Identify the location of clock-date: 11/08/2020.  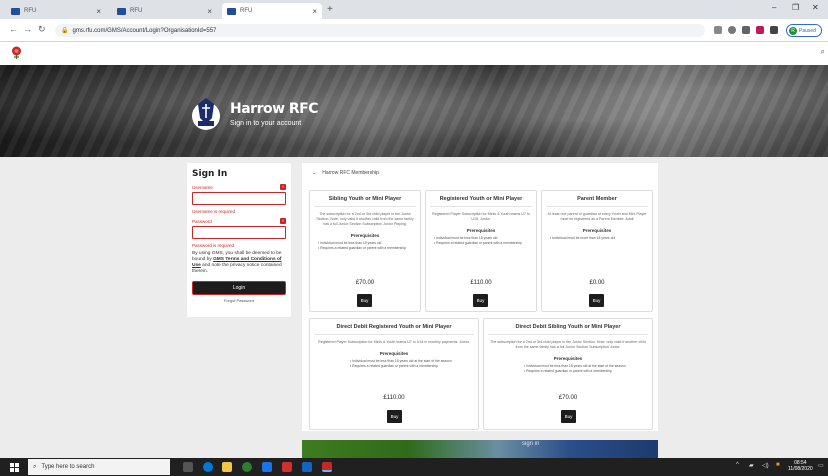
(800, 469).